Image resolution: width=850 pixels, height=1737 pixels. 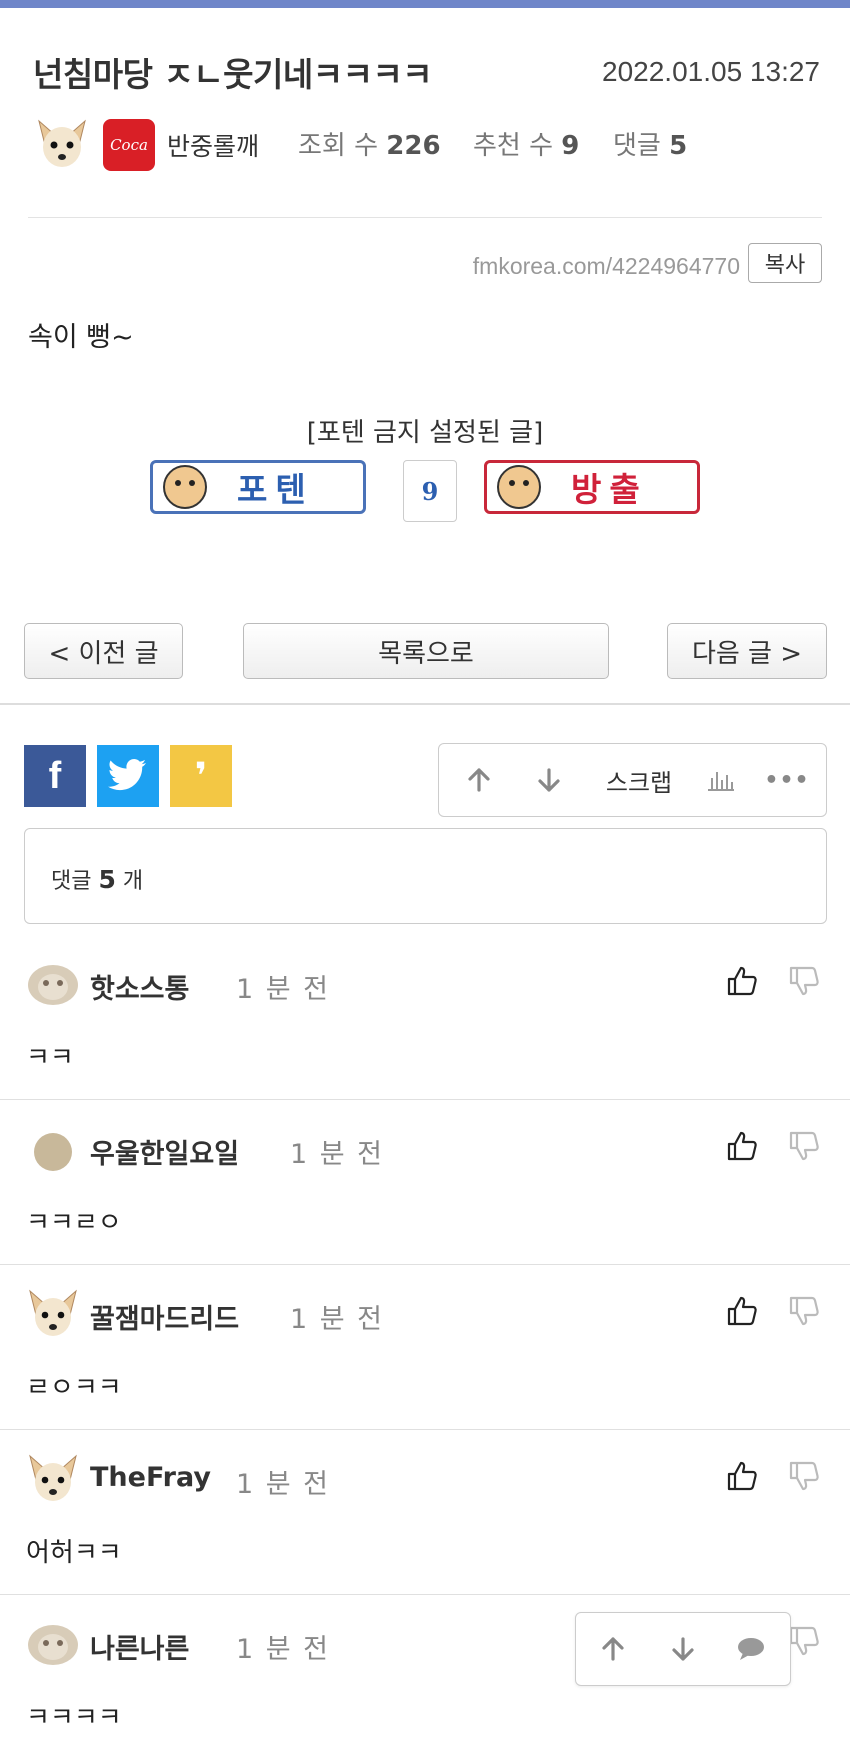 I want to click on comment-text: ㅋㅋㅋㅋ, so click(x=74, y=1718).